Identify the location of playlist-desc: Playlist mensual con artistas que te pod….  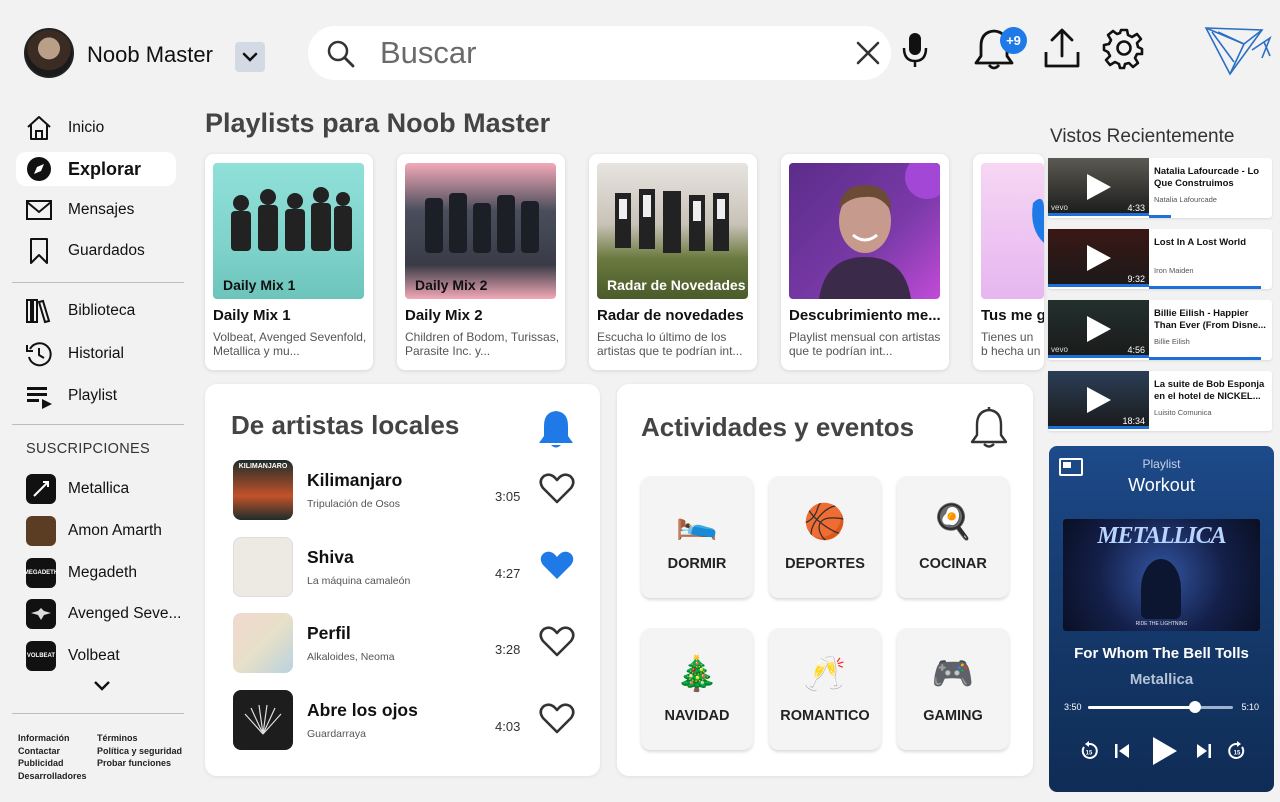
(865, 344).